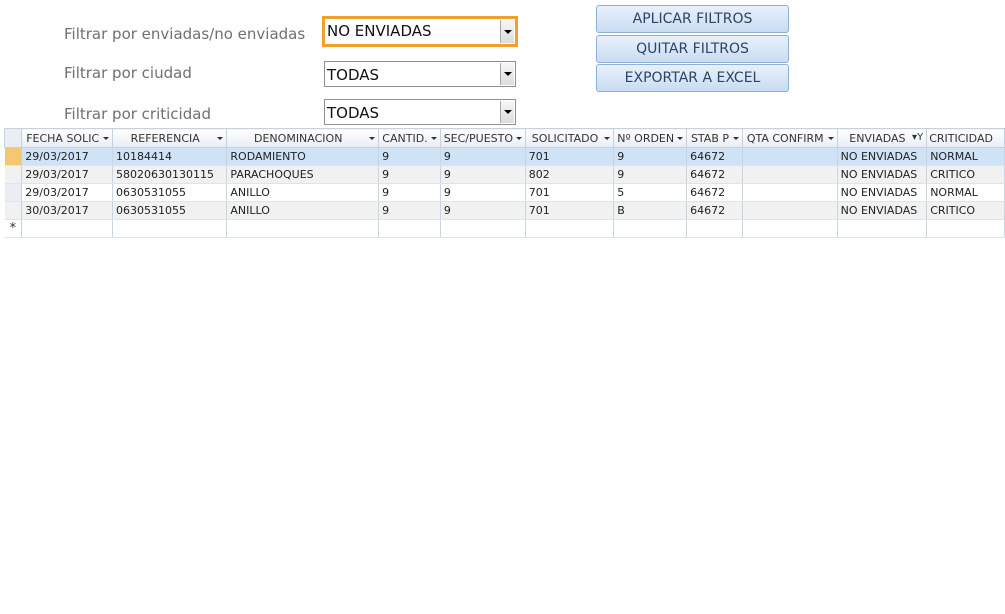 The width and height of the screenshot is (1005, 614). Describe the element at coordinates (303, 156) in the screenshot. I see `table-cell: RODAMIENTO` at that location.